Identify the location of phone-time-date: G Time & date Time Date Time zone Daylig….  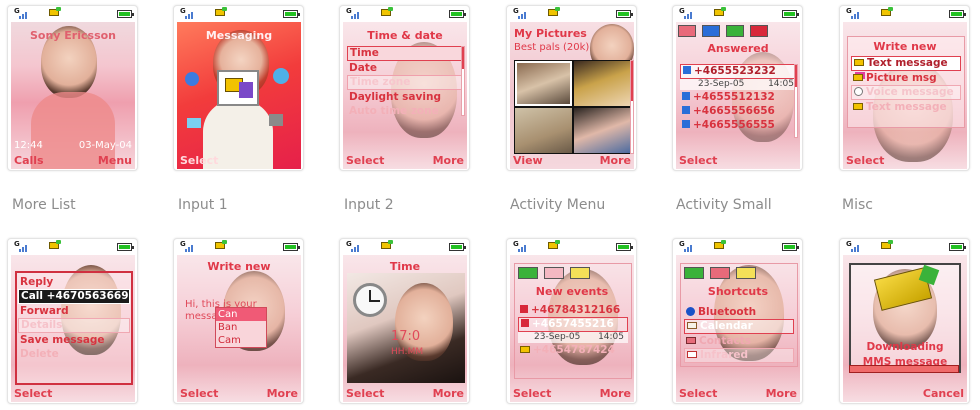
(404, 88).